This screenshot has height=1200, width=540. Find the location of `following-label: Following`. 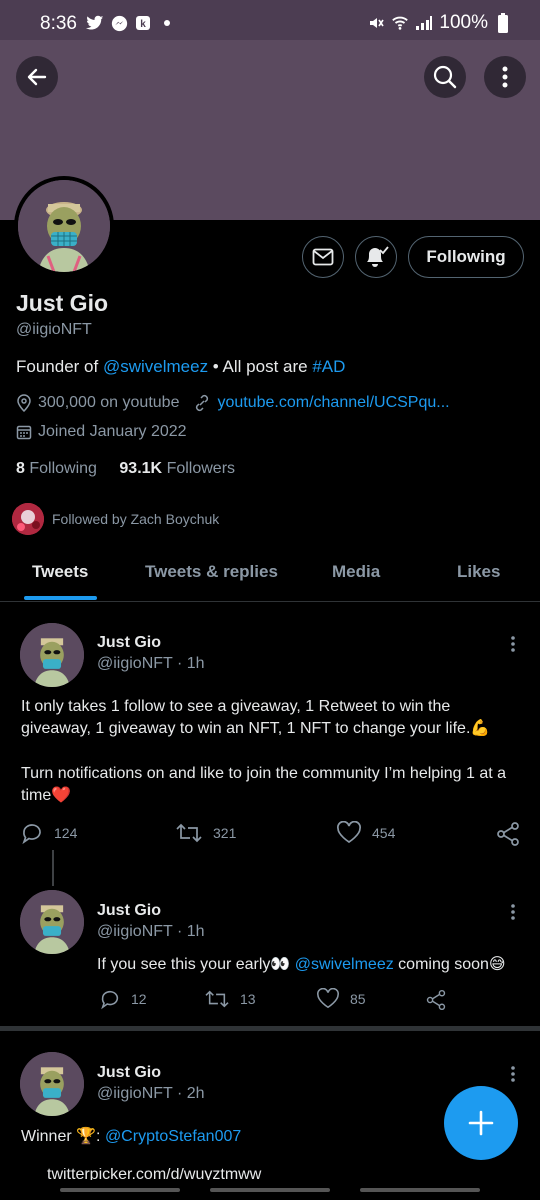

following-label: Following is located at coordinates (63, 468).